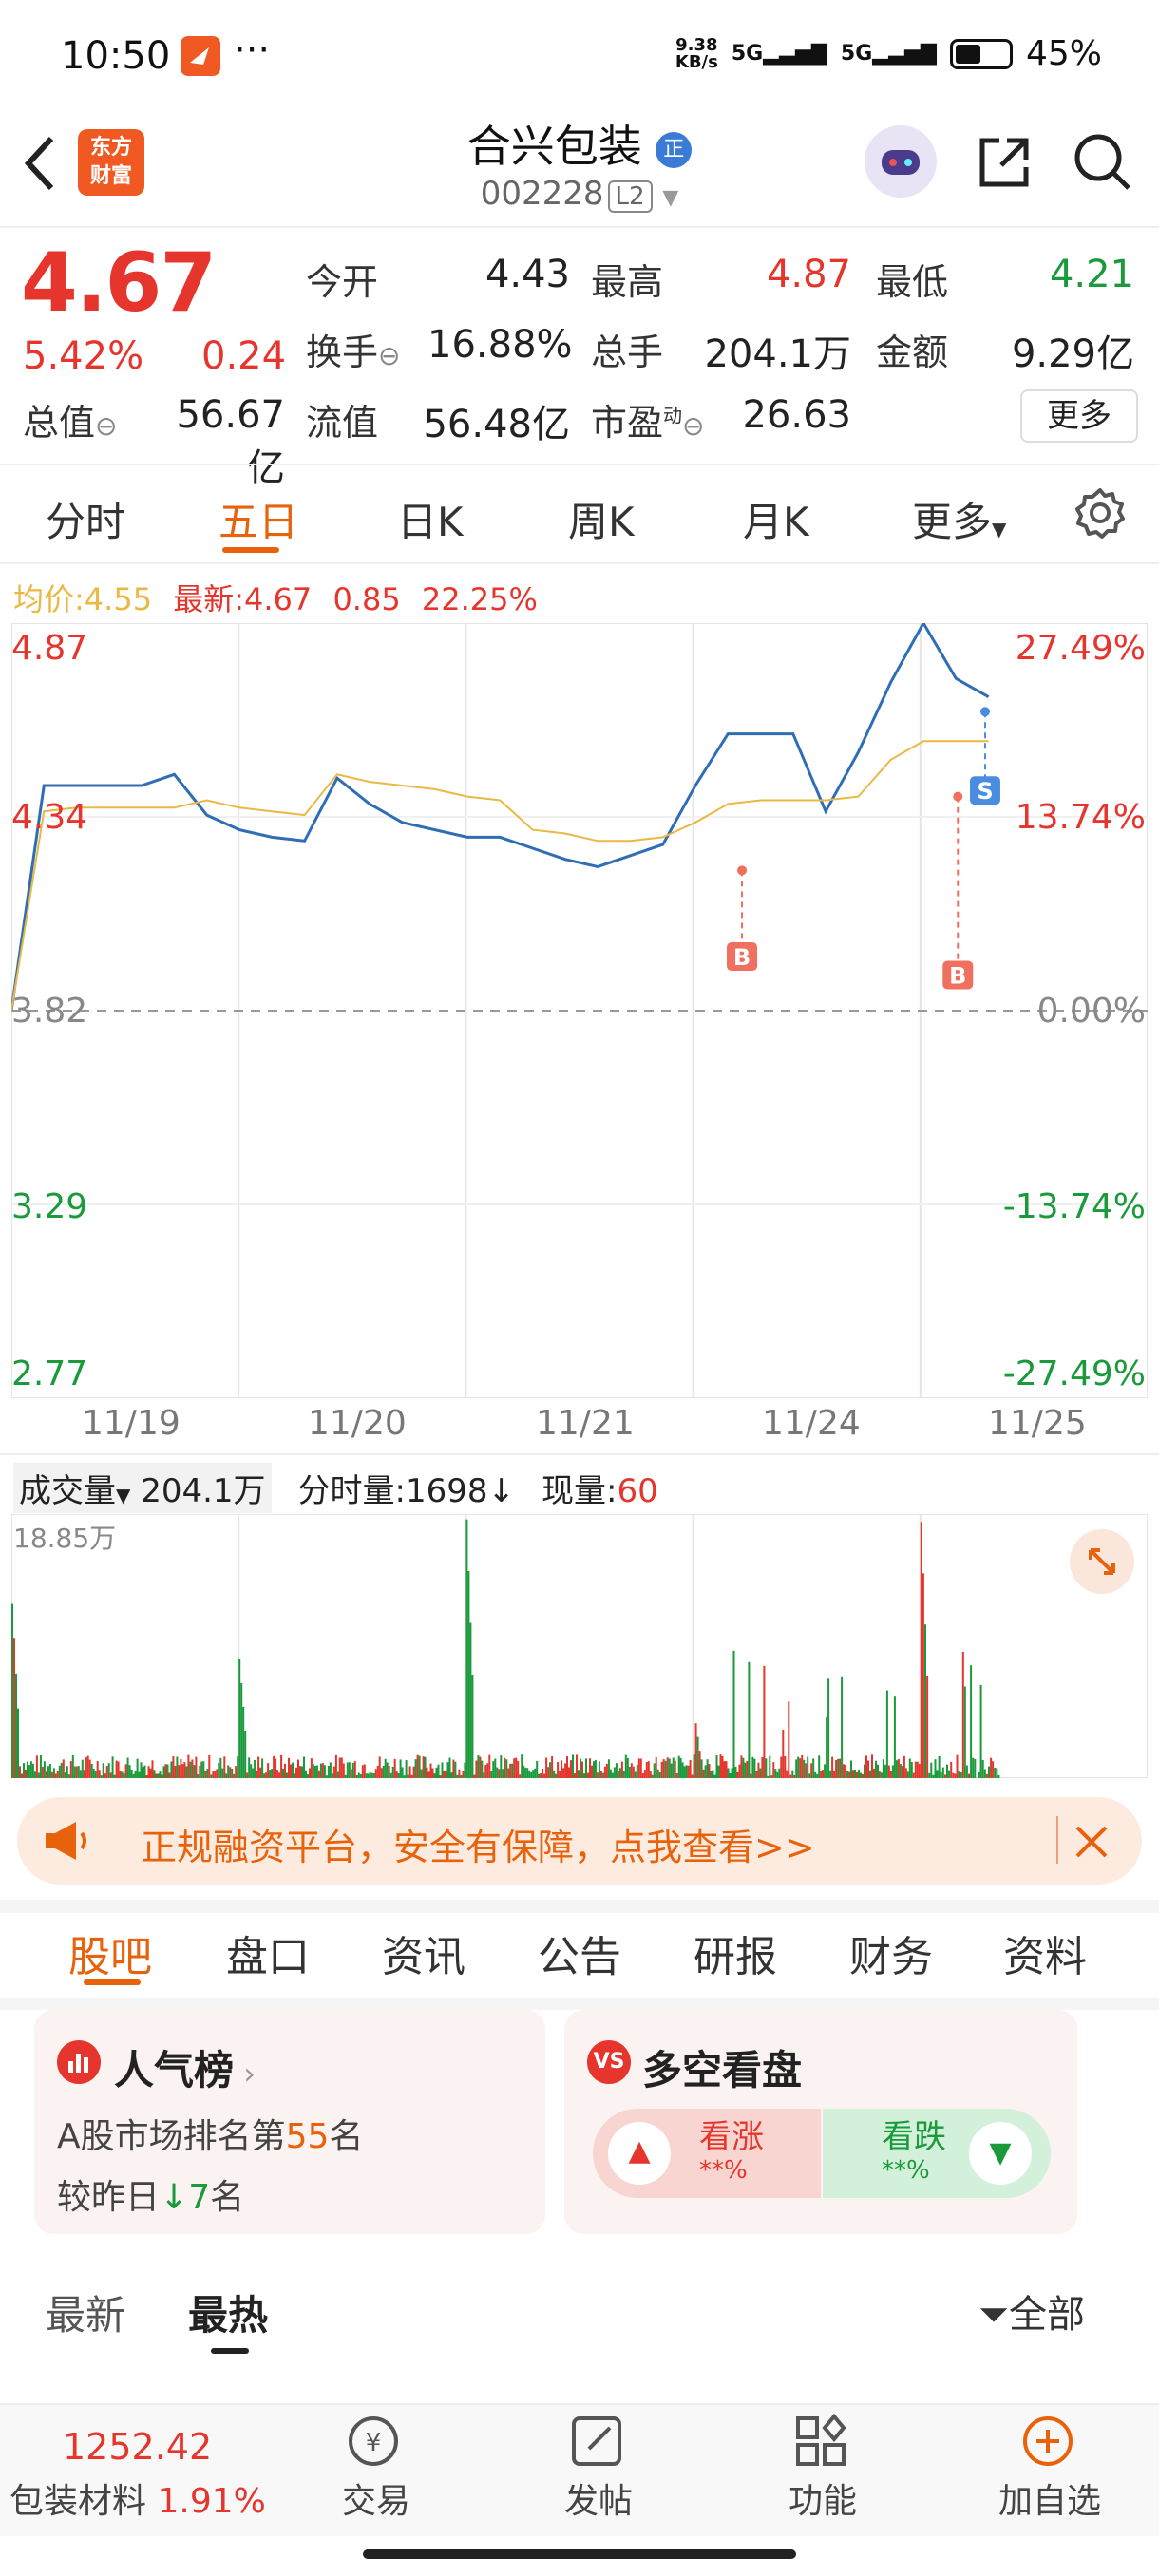 This screenshot has width=1159, height=2576. I want to click on expand-icon, so click(1102, 1561).